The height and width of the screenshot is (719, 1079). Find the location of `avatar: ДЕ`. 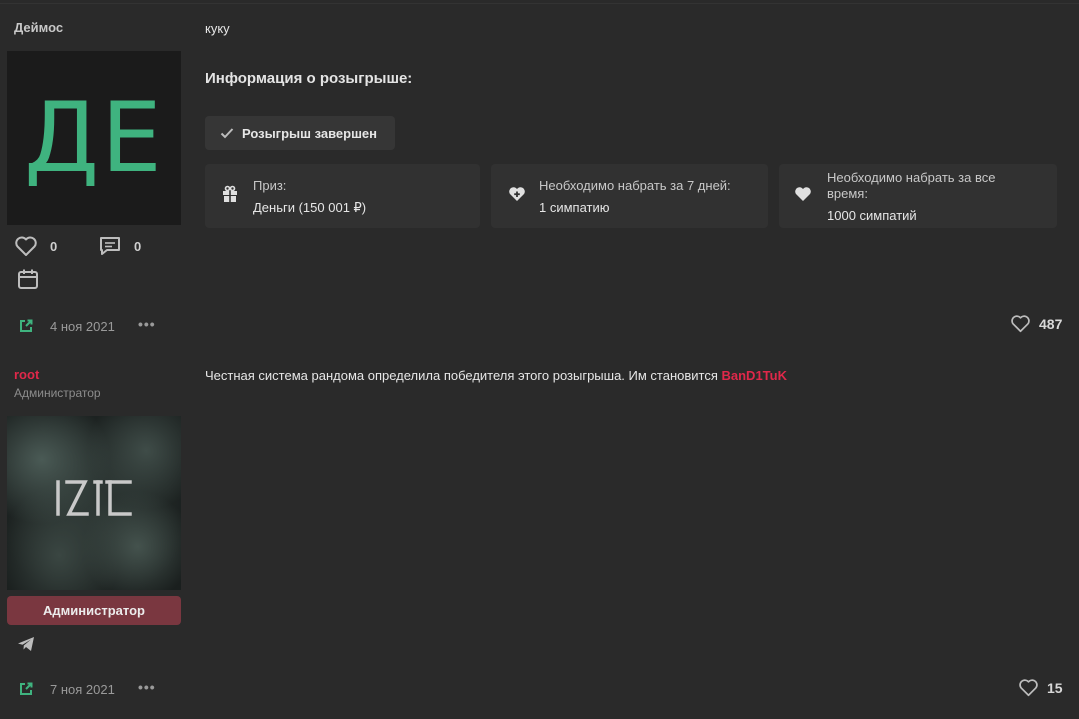

avatar: ДЕ is located at coordinates (94, 138).